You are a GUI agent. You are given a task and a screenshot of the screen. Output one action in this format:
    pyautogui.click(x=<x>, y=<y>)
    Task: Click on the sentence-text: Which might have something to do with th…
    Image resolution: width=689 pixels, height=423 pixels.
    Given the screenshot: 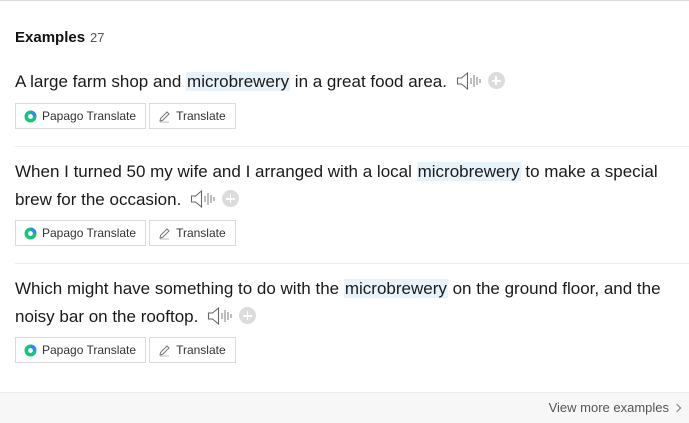 What is the action you would take?
    pyautogui.click(x=179, y=288)
    